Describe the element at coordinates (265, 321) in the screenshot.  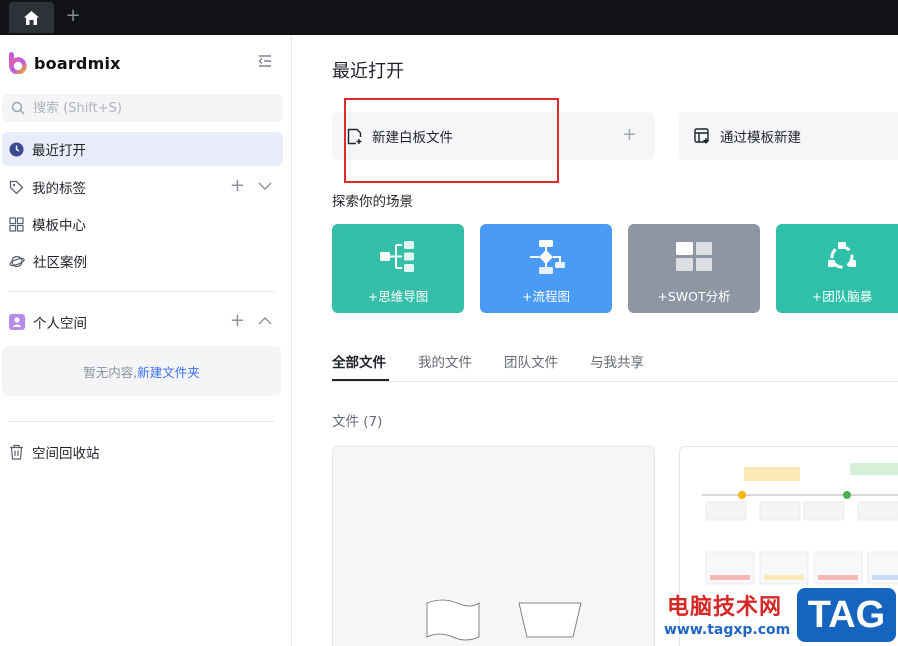
I see `chevron-up-icon` at that location.